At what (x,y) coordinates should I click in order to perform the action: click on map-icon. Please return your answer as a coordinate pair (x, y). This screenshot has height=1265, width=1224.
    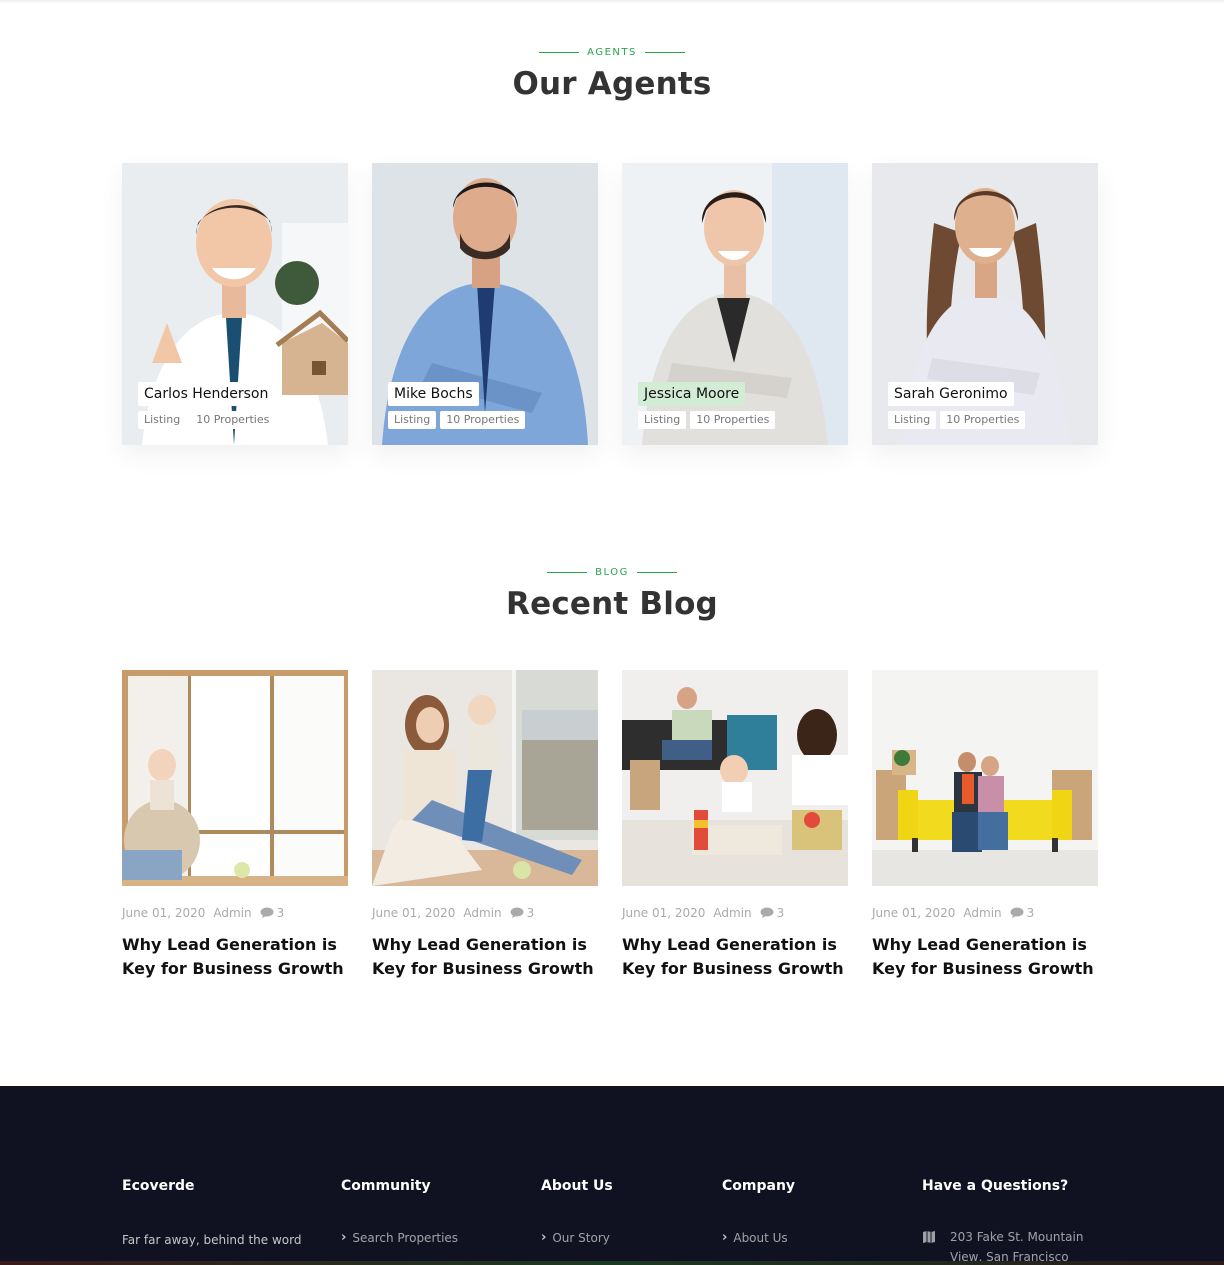
    Looking at the image, I should click on (929, 1237).